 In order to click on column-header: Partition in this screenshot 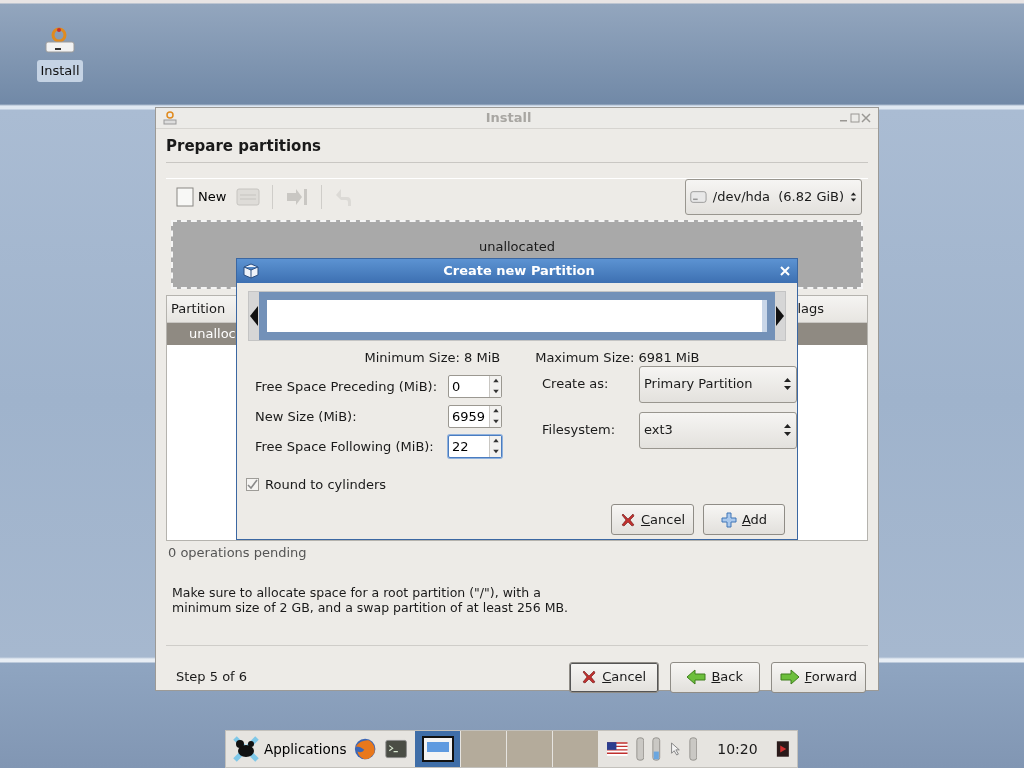, I will do `click(198, 309)`.